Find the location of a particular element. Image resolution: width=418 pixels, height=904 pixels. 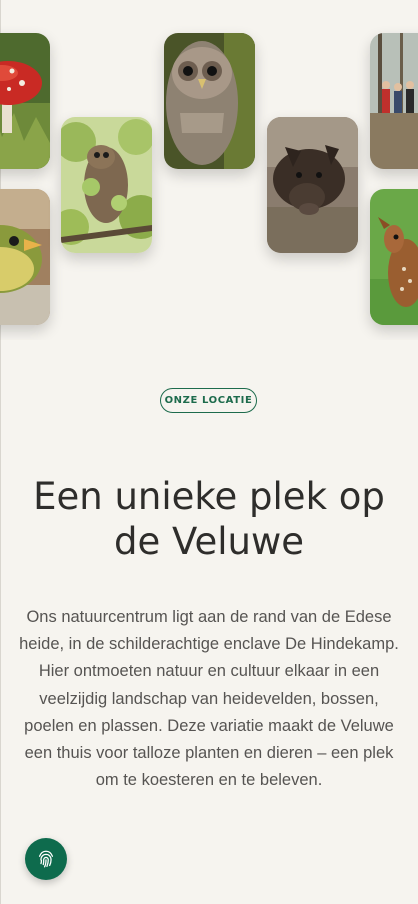

location-badge: ONZE LOCATIE is located at coordinates (208, 400).